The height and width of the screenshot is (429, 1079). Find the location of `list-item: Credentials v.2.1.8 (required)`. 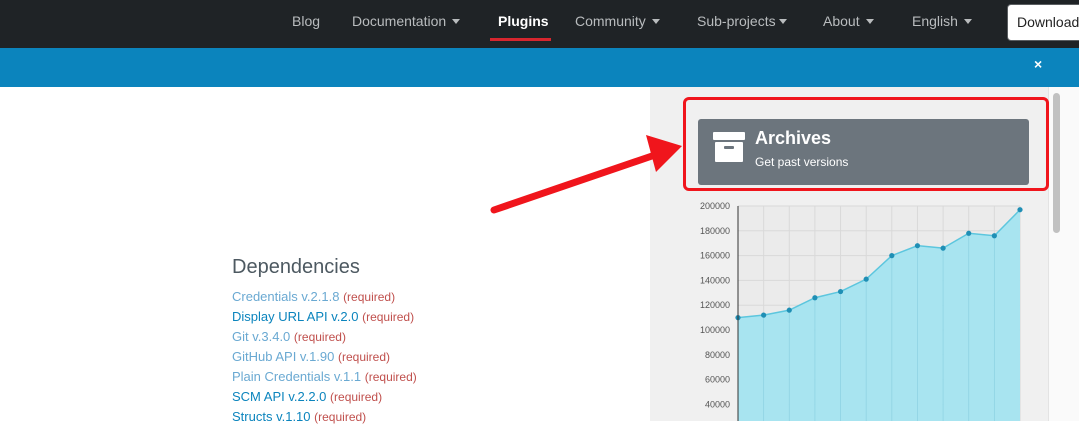

list-item: Credentials v.2.1.8 (required) is located at coordinates (324, 299).